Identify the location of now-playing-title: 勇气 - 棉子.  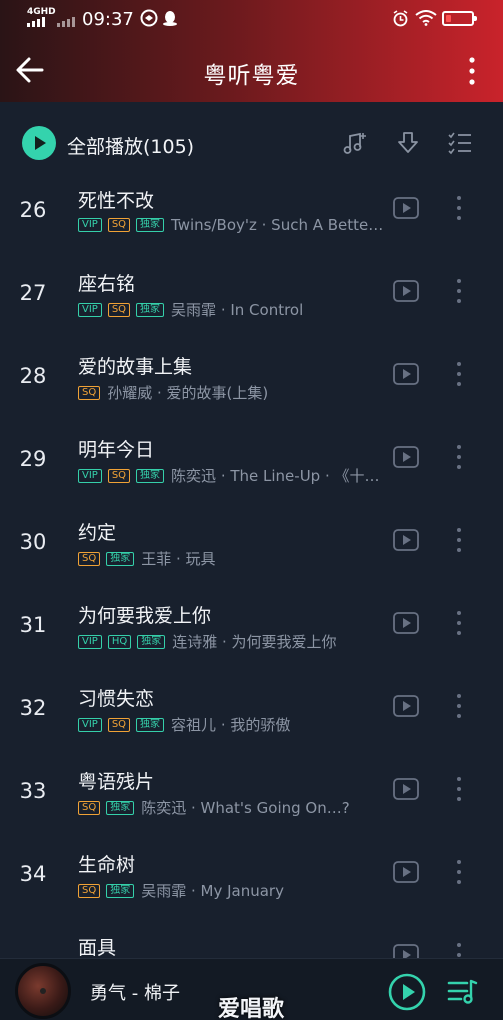
(135, 992).